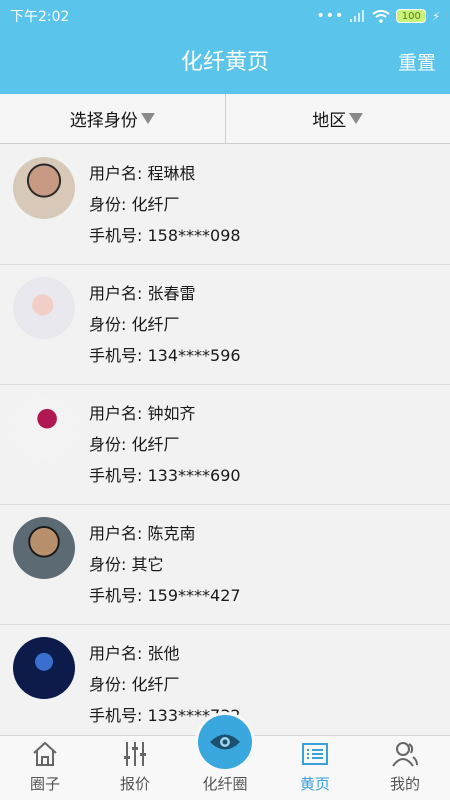 This screenshot has width=450, height=800. I want to click on tab-me: 我的, so click(405, 768).